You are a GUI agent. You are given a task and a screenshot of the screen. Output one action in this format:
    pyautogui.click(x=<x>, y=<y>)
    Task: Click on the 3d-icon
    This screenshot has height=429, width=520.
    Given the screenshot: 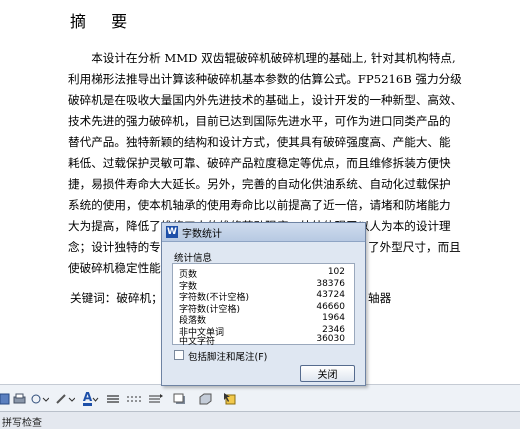 What is the action you would take?
    pyautogui.click(x=205, y=398)
    